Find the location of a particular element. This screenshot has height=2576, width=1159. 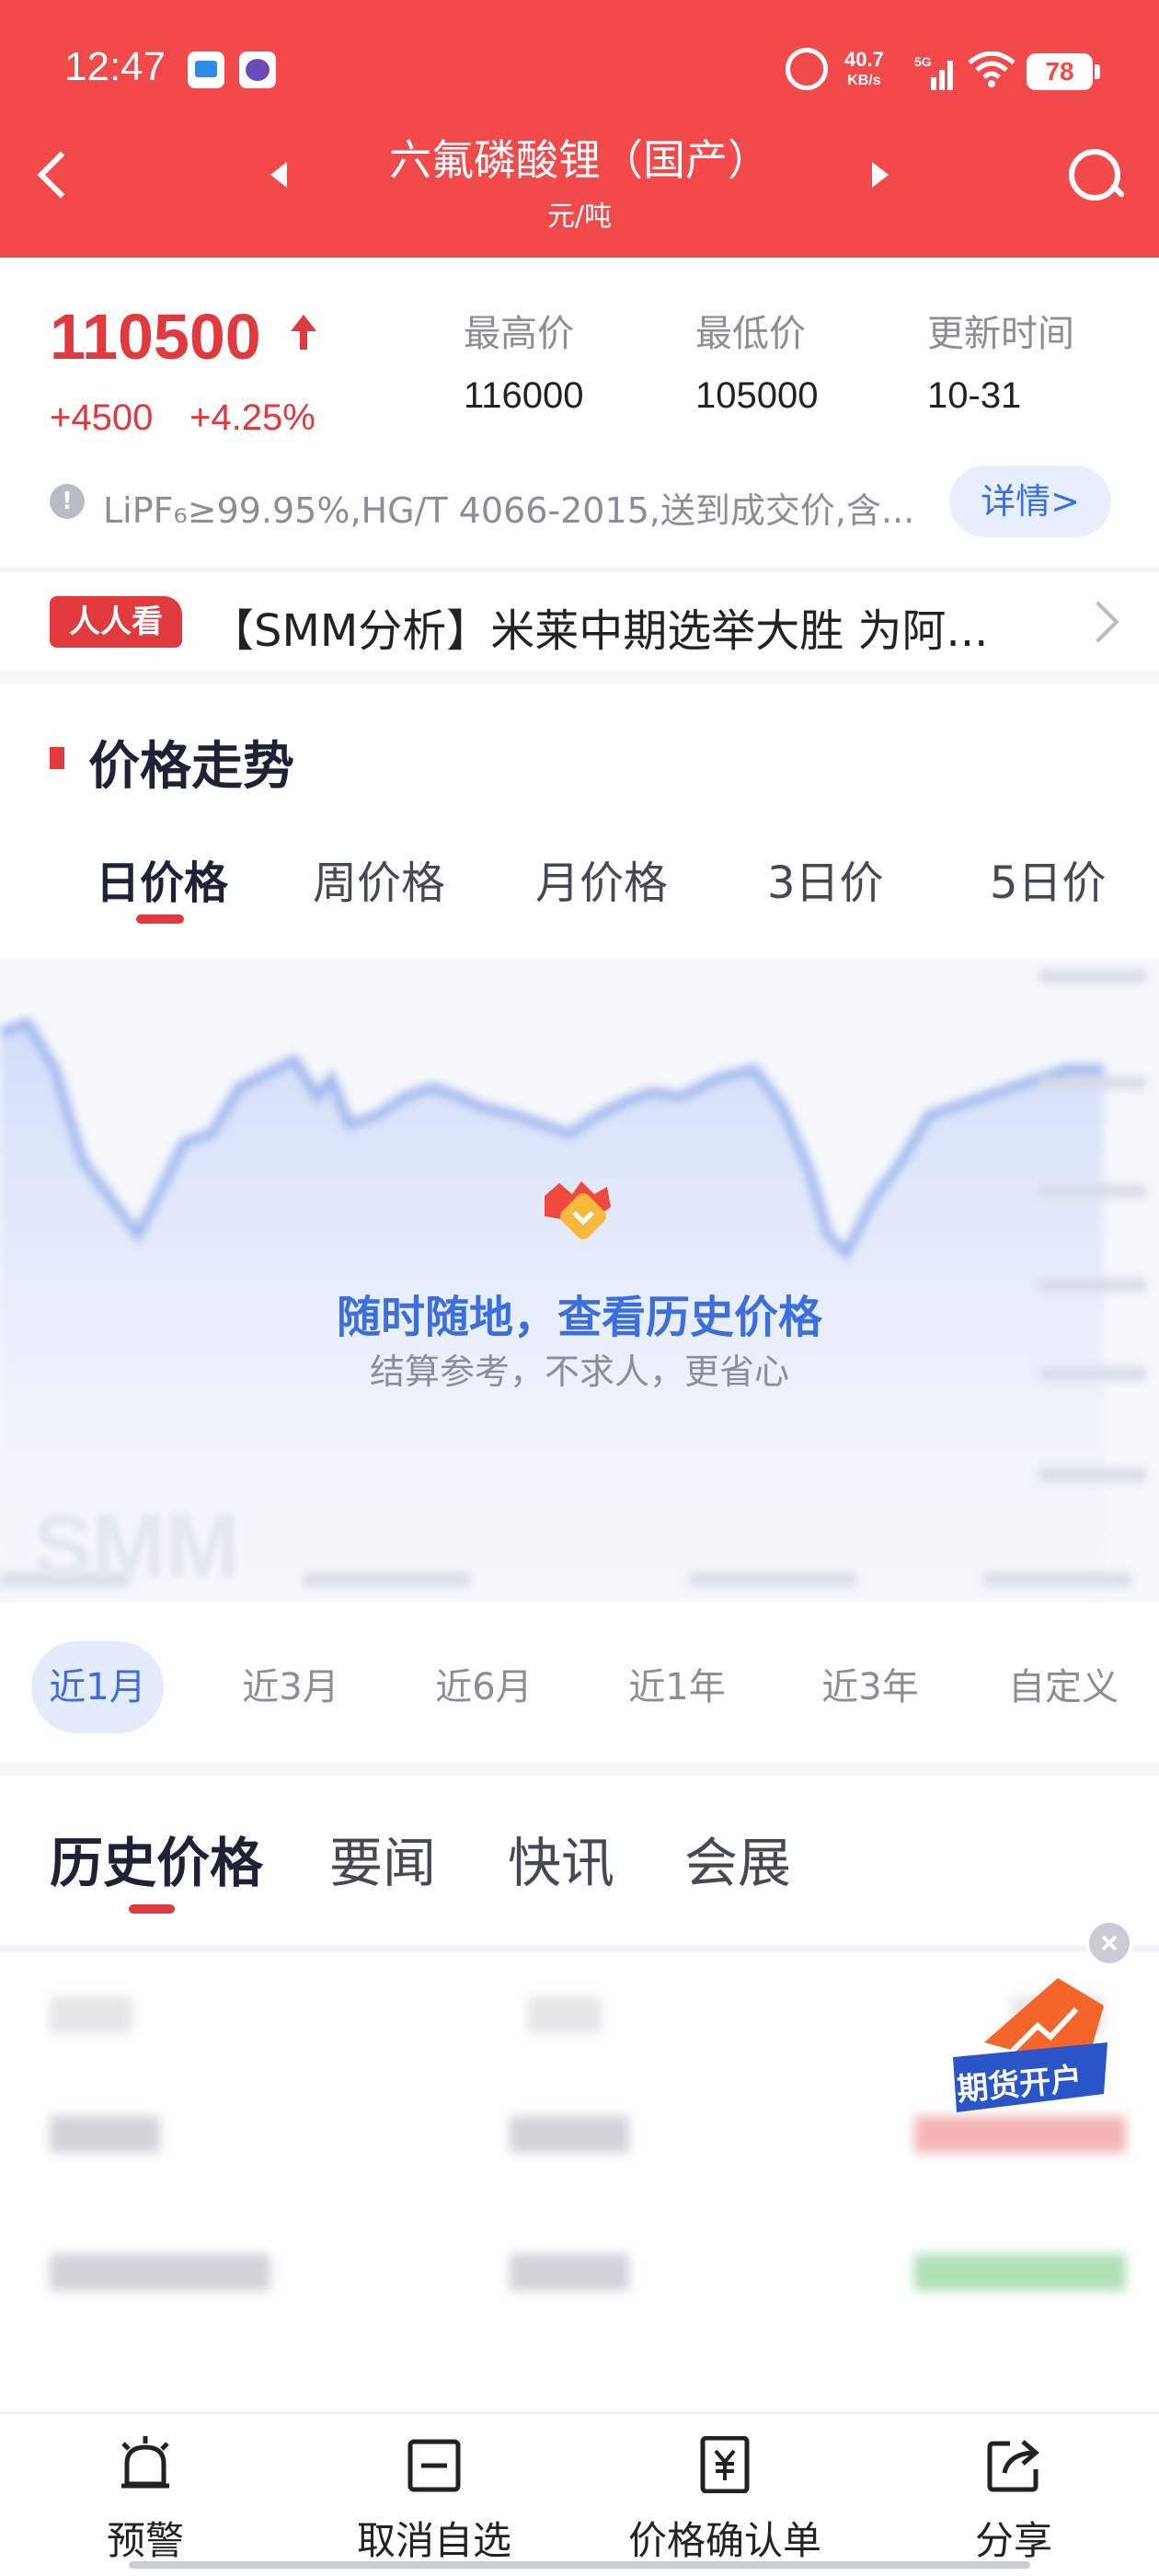

high-price-label: 最高价 is located at coordinates (519, 334).